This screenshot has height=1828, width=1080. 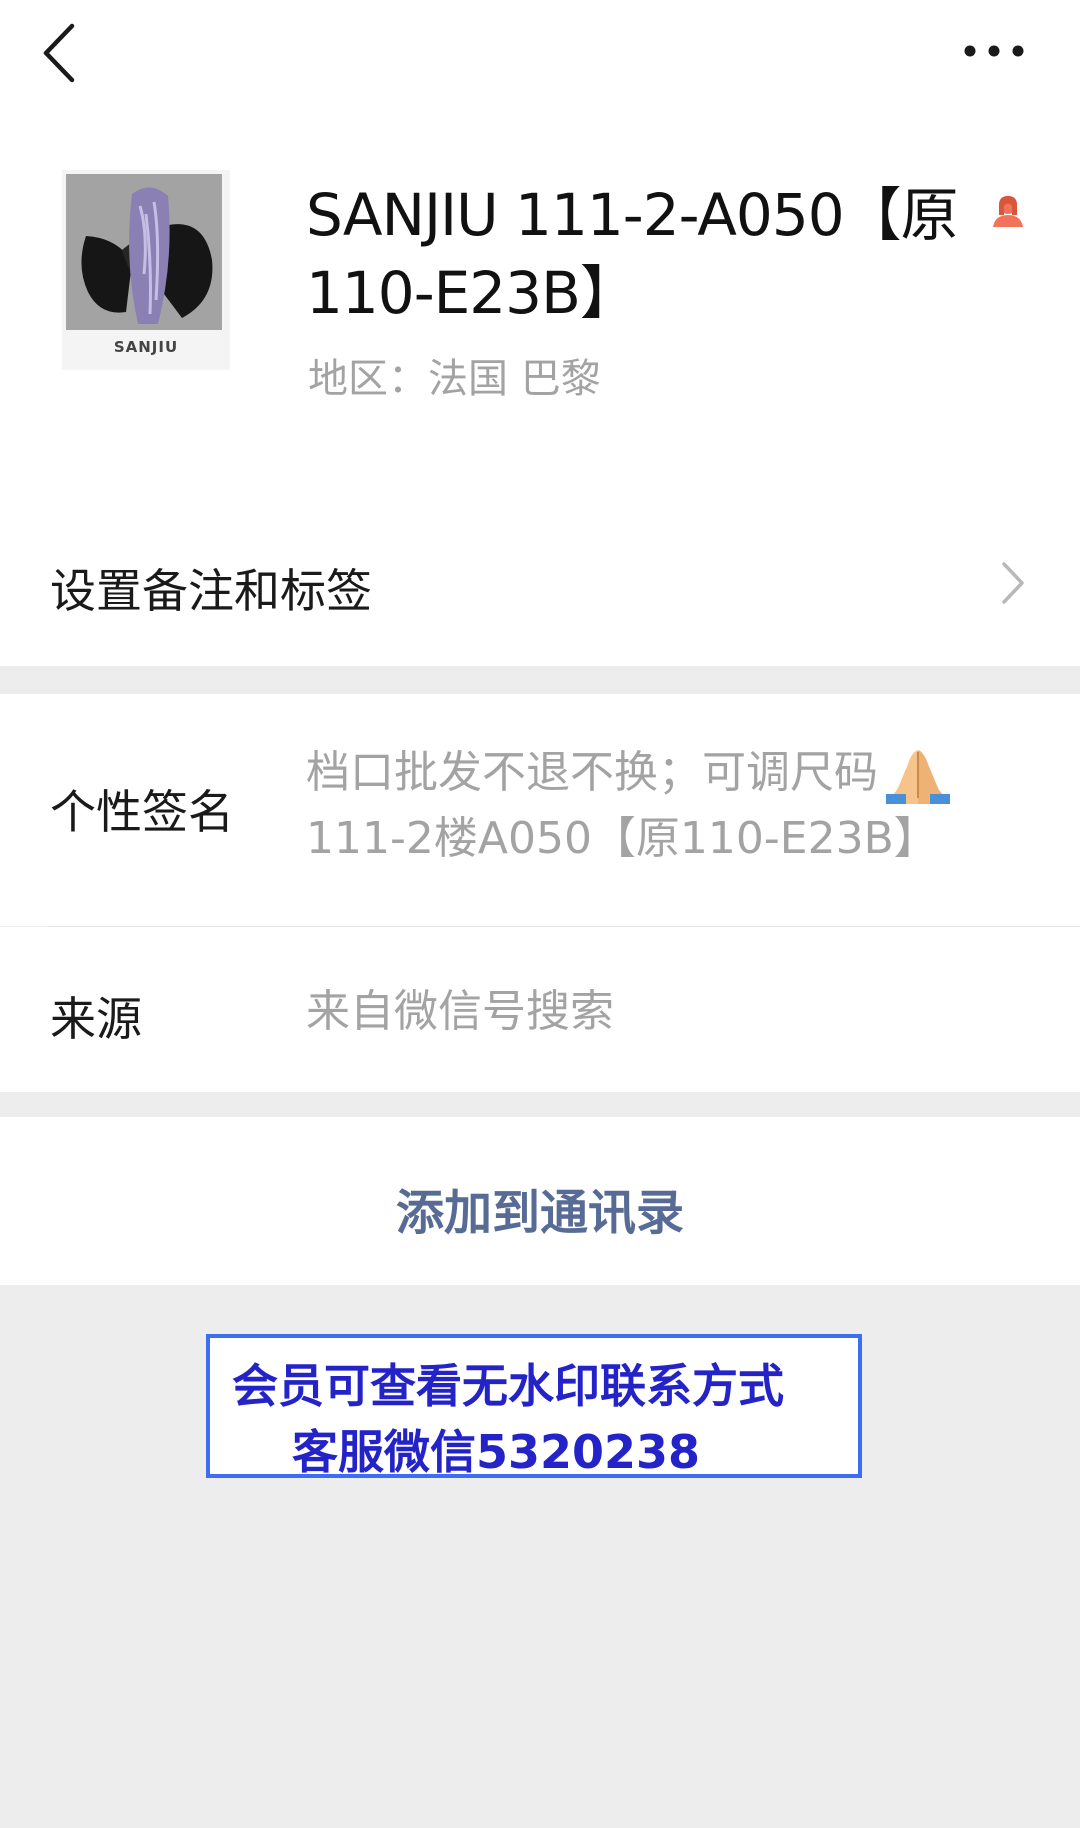 I want to click on signature-value-line1: 档口批发不退不换；可调尺码, so click(x=630, y=773).